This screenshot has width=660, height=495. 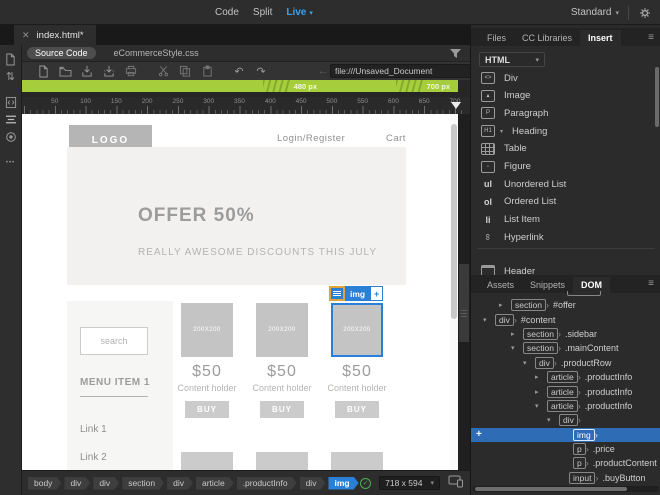 I want to click on insert-item-heading: H1 ▾ Heading, so click(x=566, y=131).